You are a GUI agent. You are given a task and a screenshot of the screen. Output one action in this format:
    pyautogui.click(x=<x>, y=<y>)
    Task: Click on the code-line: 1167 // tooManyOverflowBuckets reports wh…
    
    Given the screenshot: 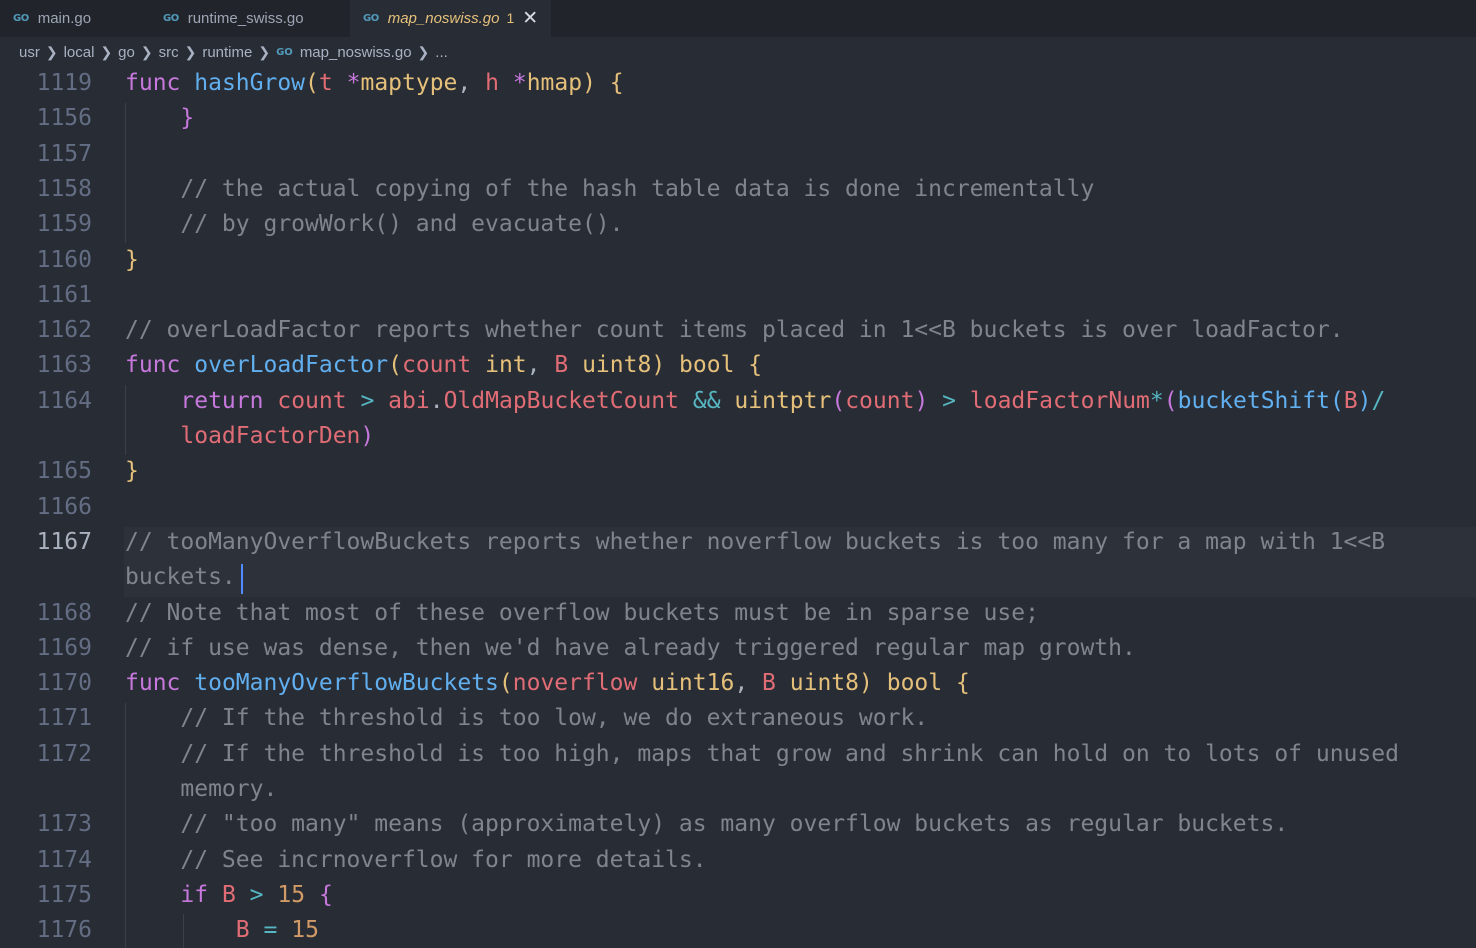 What is the action you would take?
    pyautogui.click(x=738, y=542)
    